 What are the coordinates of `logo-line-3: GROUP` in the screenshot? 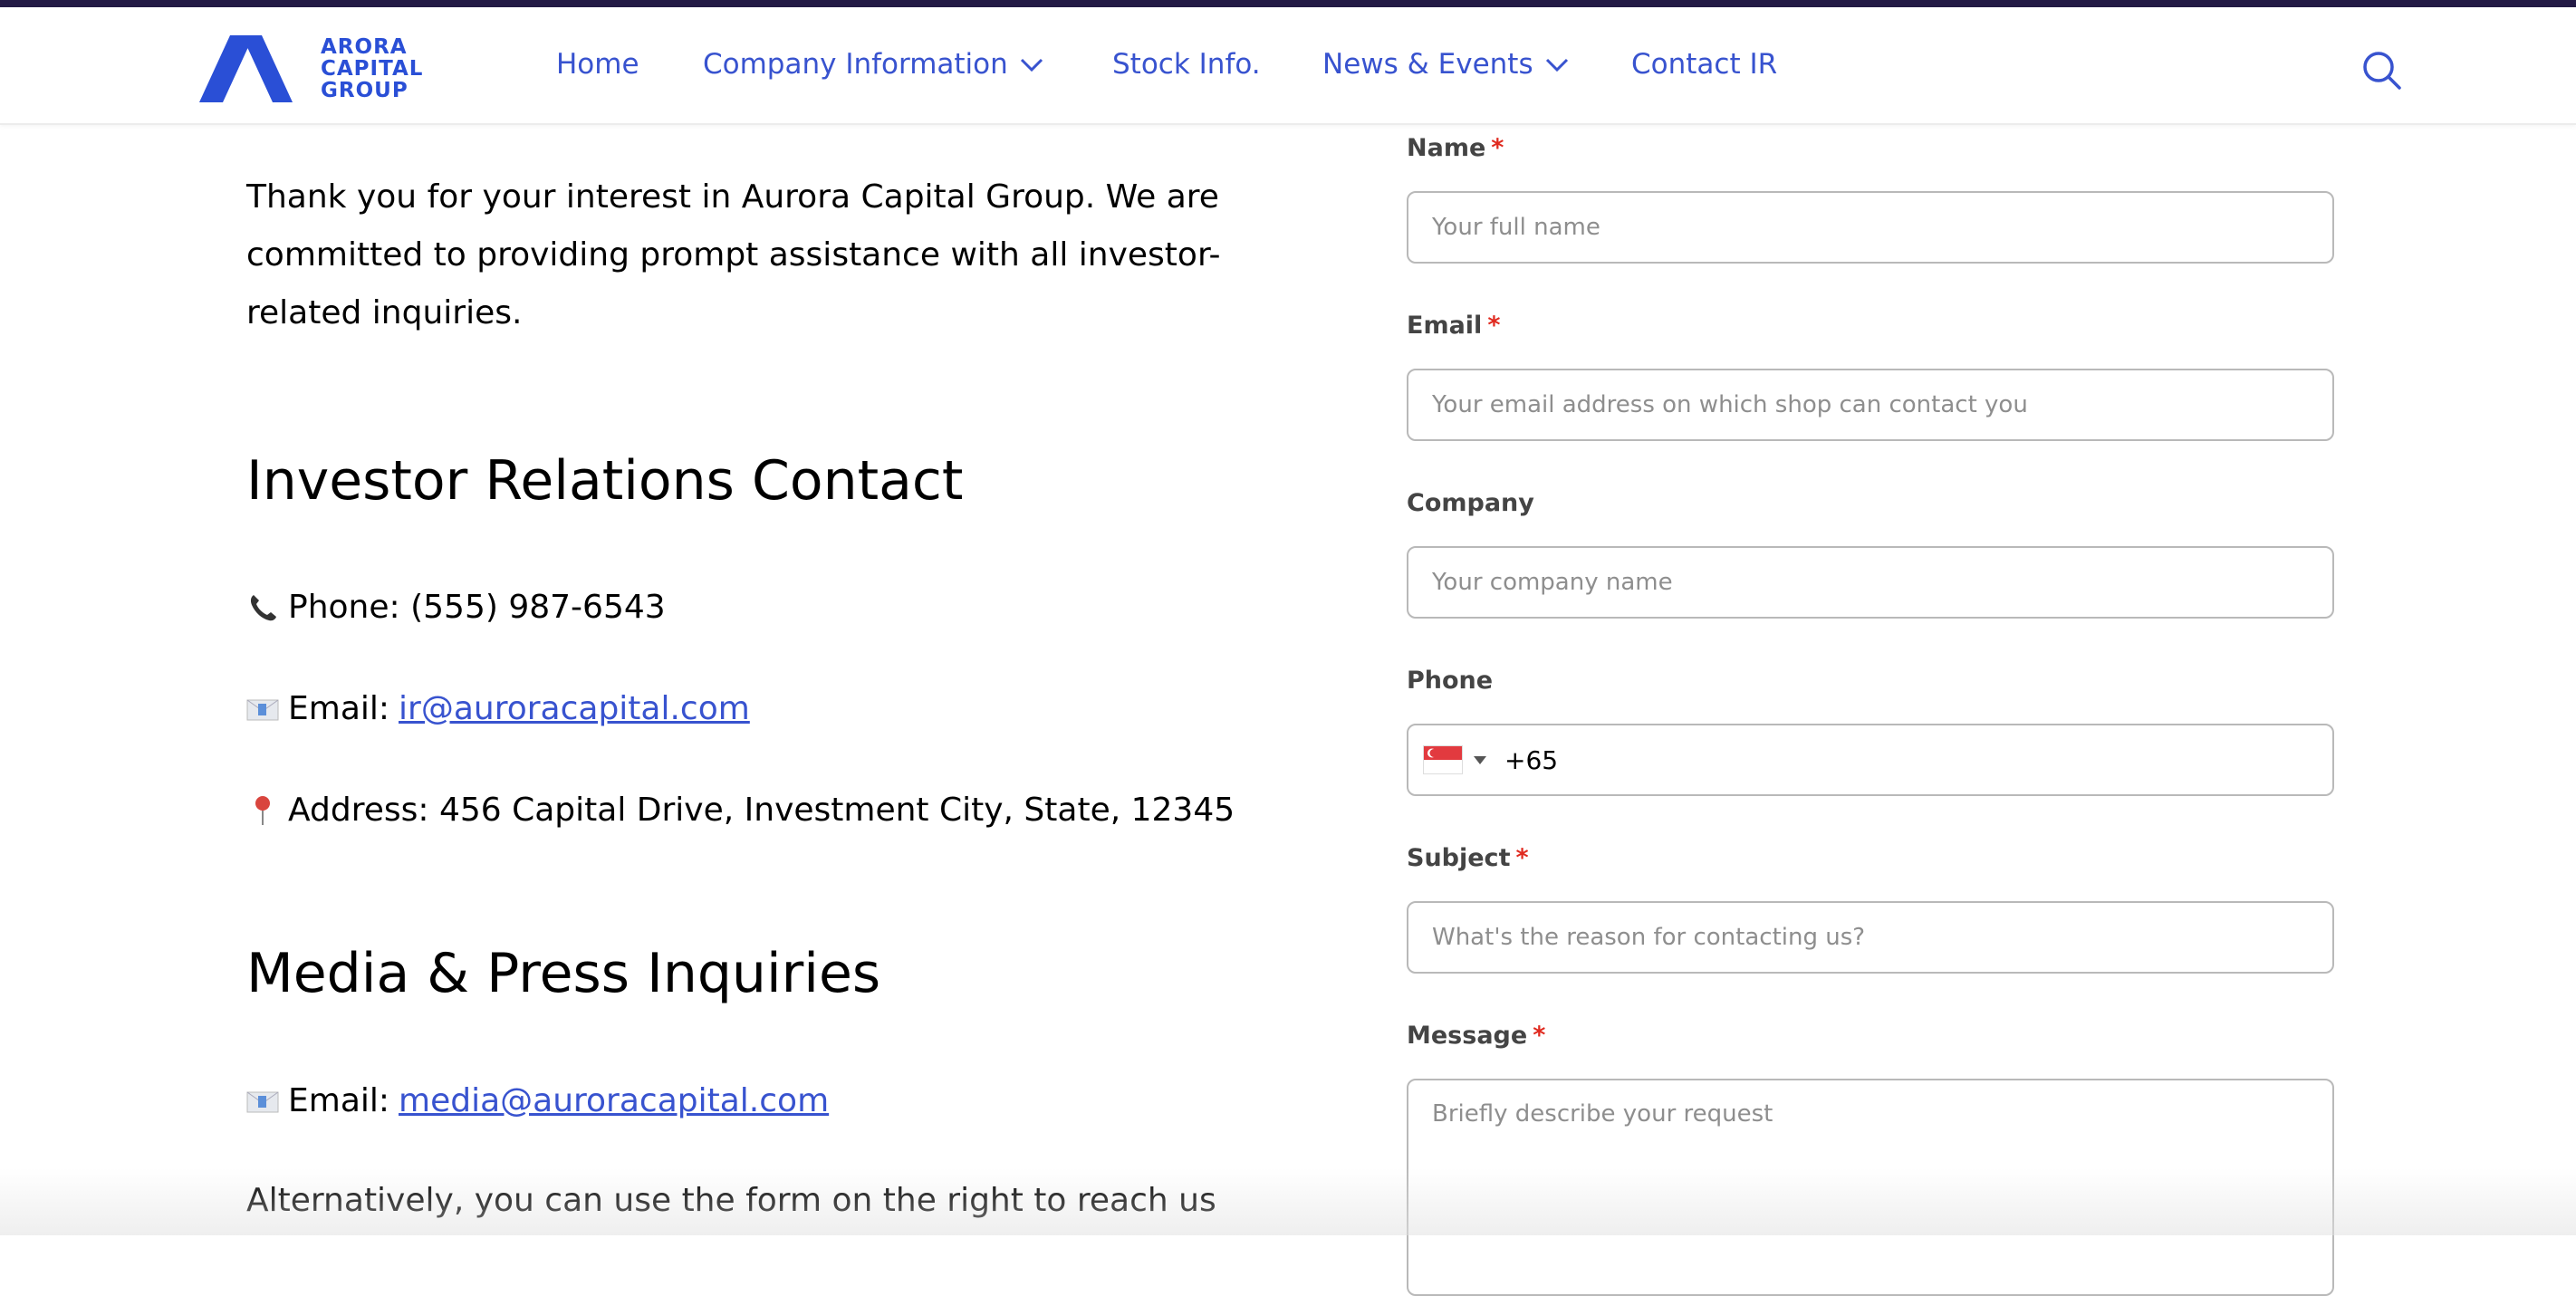 It's located at (365, 91).